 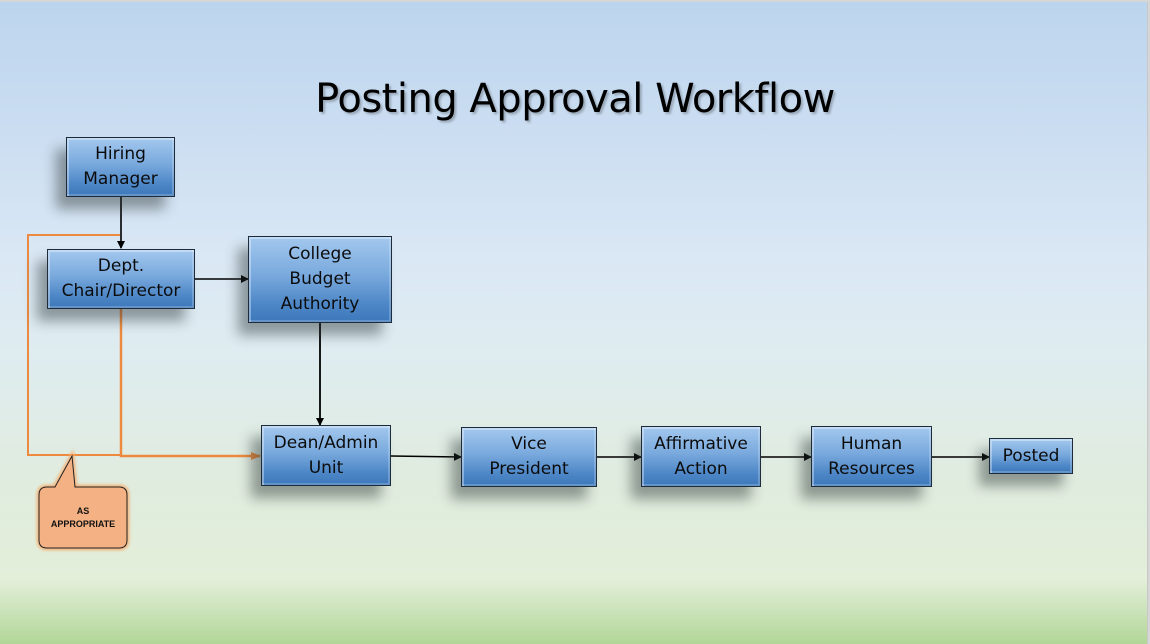 I want to click on node-dean-admin-unit: Dean/Admin Unit, so click(x=326, y=455).